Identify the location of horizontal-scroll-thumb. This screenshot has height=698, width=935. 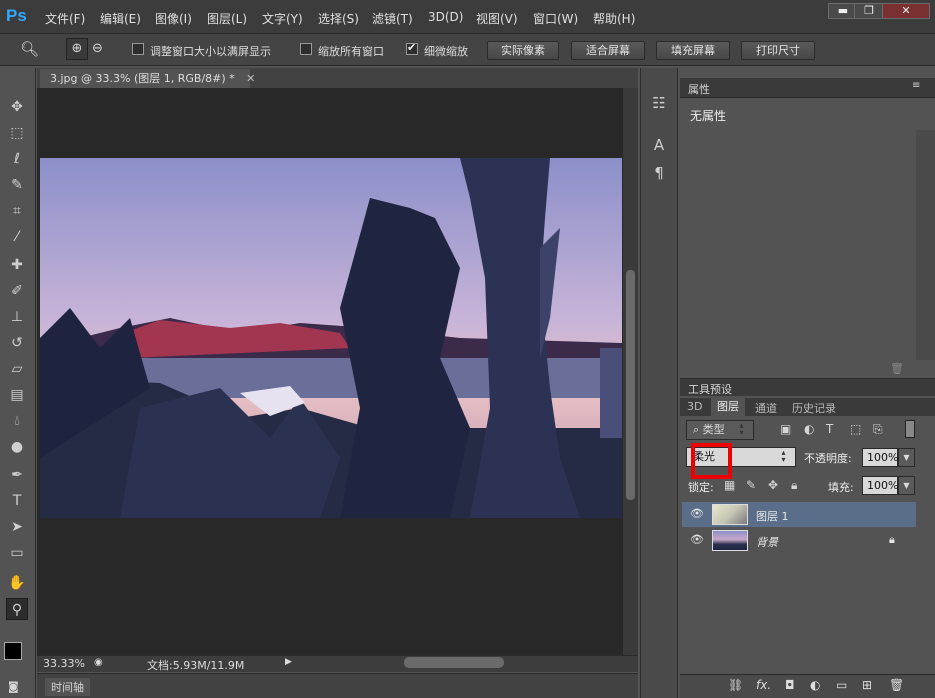
(454, 662).